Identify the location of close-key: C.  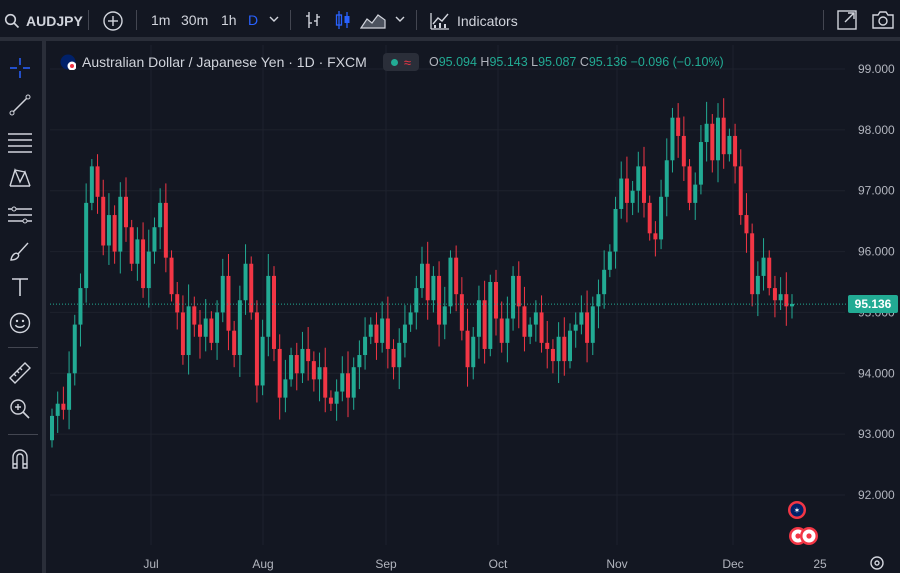
(584, 62).